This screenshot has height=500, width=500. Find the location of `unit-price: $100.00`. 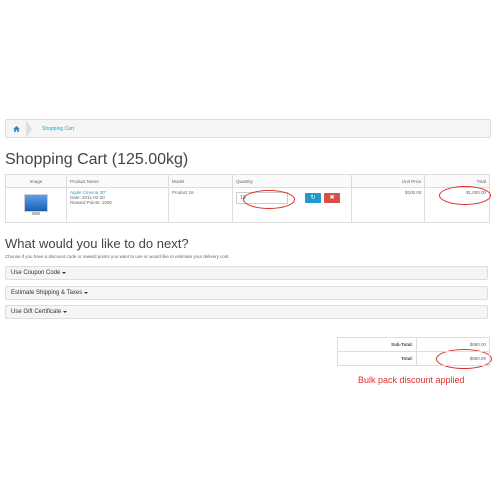

unit-price: $100.00 is located at coordinates (388, 205).